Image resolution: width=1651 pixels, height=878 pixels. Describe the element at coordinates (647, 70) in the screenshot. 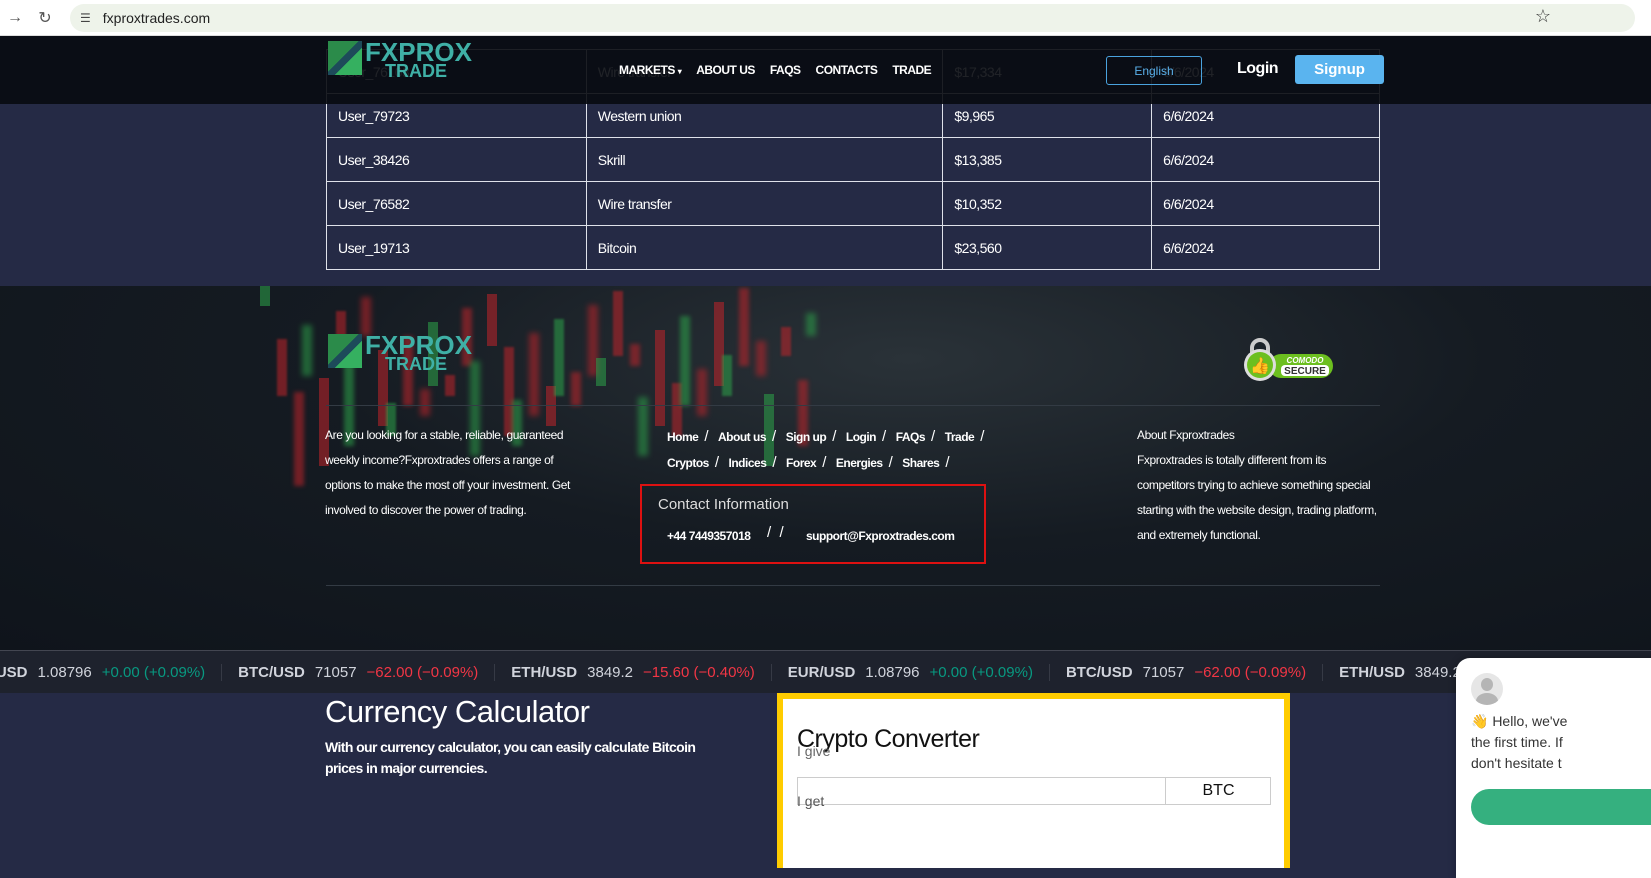

I see `nav-label: MARKETS` at that location.